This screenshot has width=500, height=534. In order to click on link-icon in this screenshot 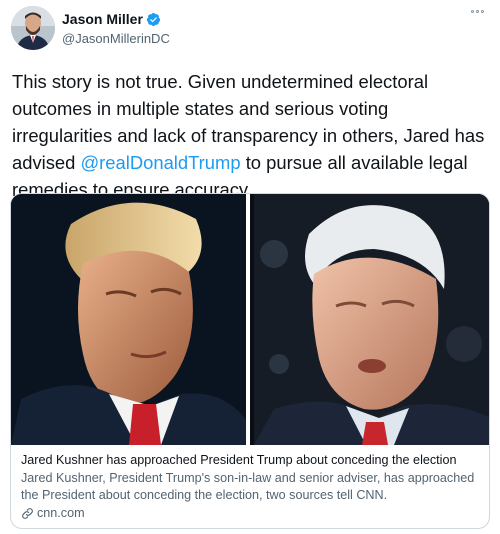, I will do `click(27, 513)`.